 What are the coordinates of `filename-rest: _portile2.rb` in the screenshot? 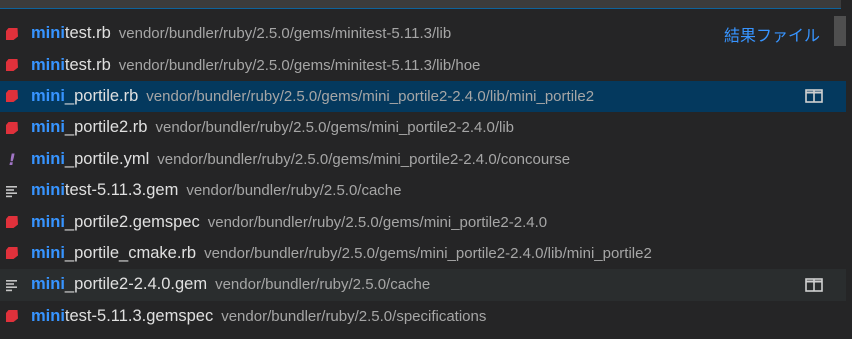 It's located at (106, 127).